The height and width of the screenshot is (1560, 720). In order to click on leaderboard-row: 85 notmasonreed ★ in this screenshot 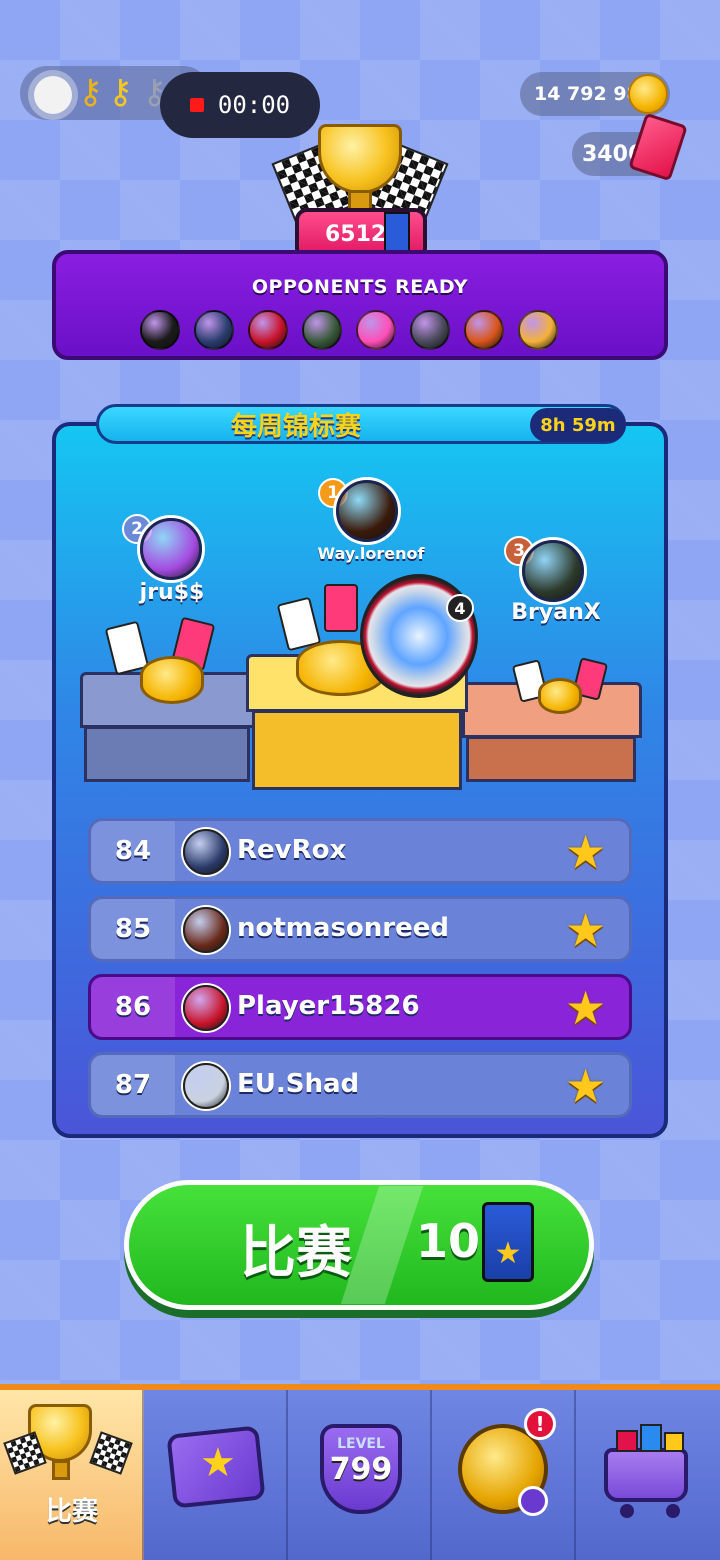, I will do `click(360, 929)`.